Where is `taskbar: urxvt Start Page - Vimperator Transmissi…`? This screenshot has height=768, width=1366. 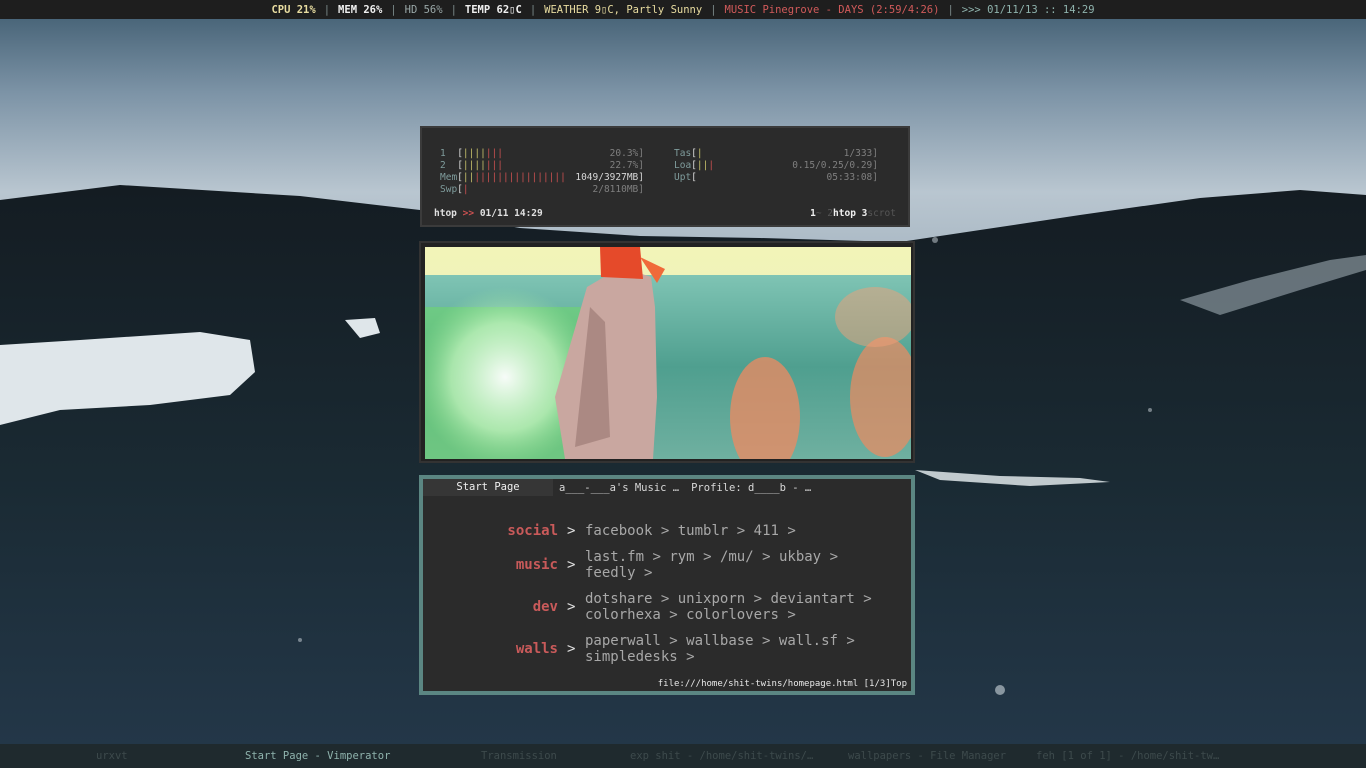
taskbar: urxvt Start Page - Vimperator Transmissi… is located at coordinates (683, 756).